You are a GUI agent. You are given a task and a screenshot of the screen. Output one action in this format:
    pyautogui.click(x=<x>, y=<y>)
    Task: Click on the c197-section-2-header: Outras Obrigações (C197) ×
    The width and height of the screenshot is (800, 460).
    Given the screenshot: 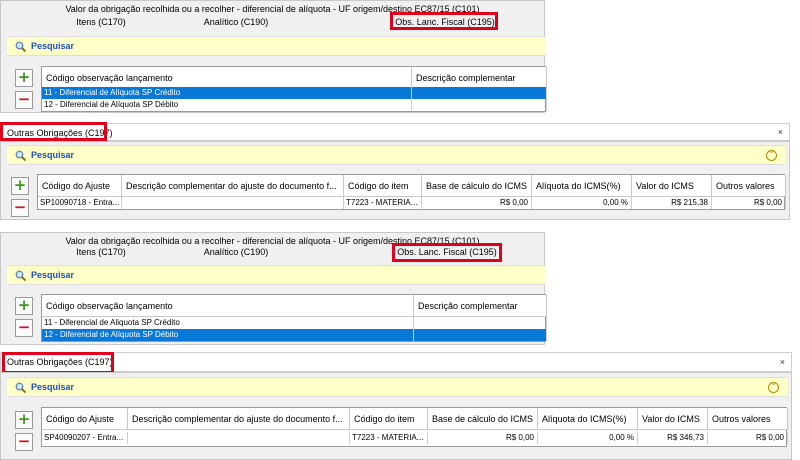 What is the action you would take?
    pyautogui.click(x=396, y=362)
    